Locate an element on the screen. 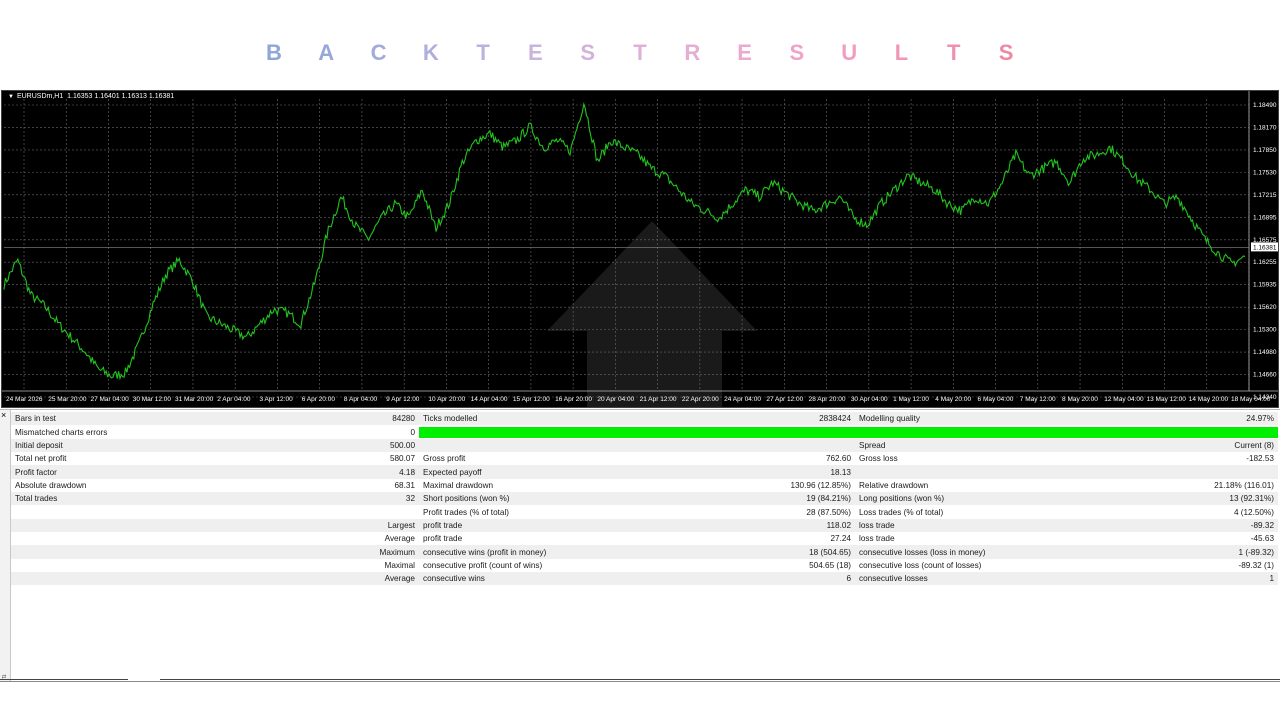 The image size is (1280, 720). stats-cell-c6: -45.63 is located at coordinates (1150, 539).